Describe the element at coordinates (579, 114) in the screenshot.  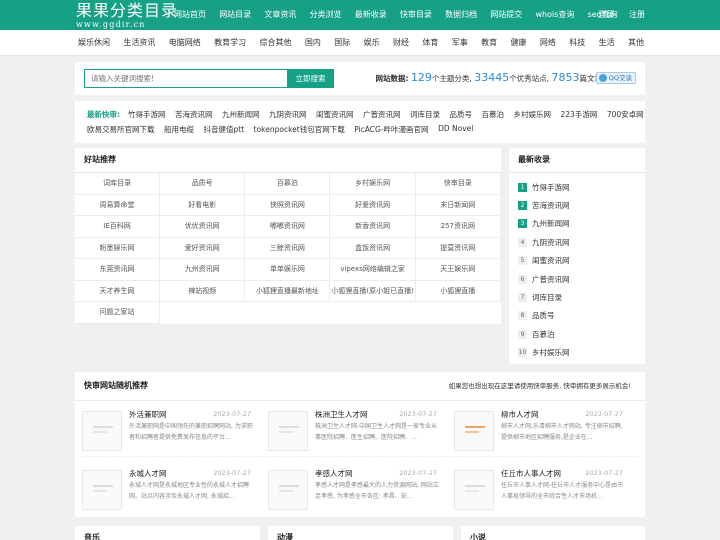
I see `quick-review-link: 223手游网` at that location.